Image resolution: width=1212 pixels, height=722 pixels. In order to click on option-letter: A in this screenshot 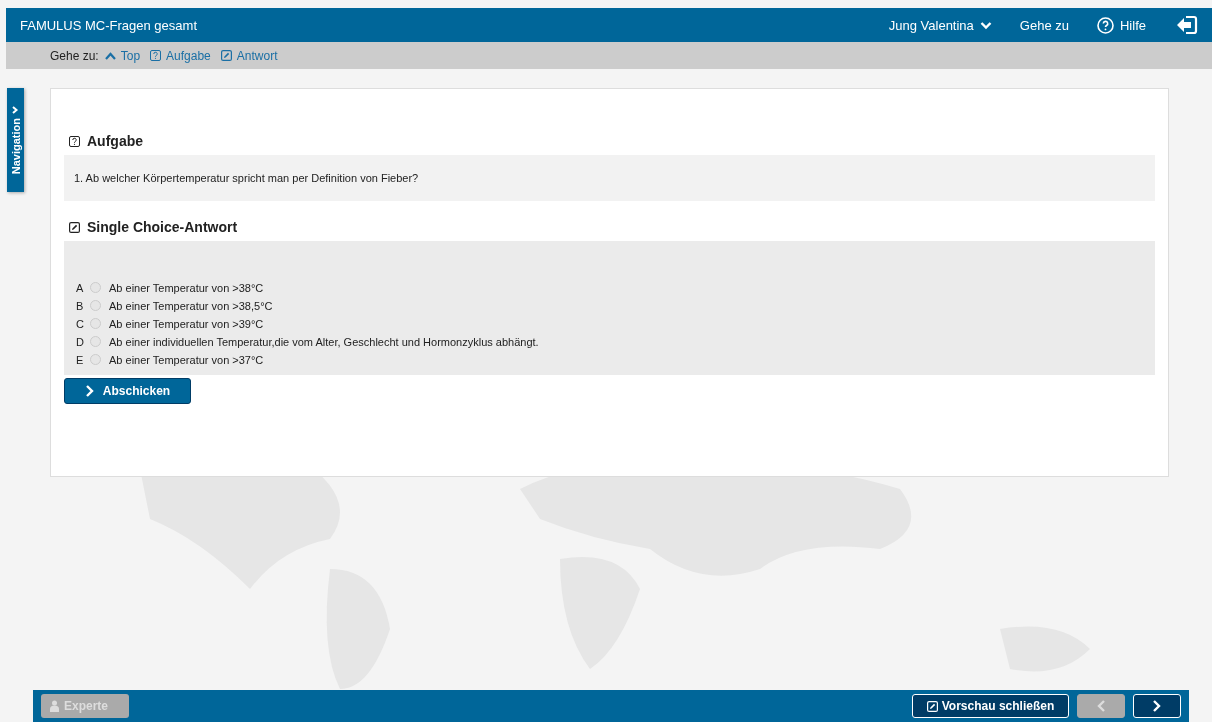, I will do `click(80, 288)`.